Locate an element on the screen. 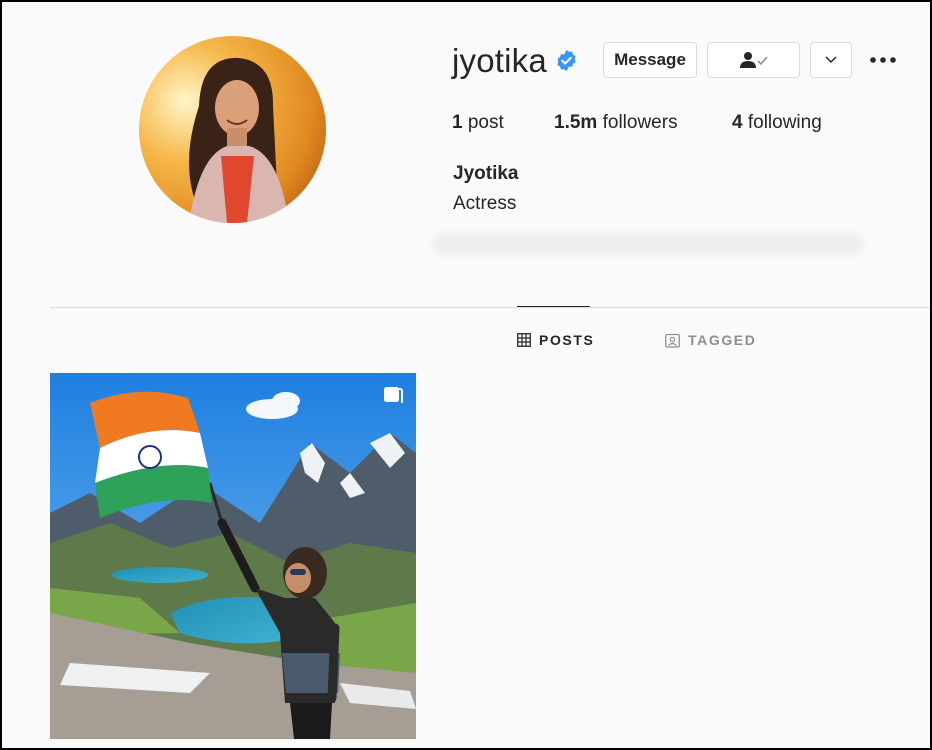 The image size is (932, 750). message-button: Message is located at coordinates (650, 60).